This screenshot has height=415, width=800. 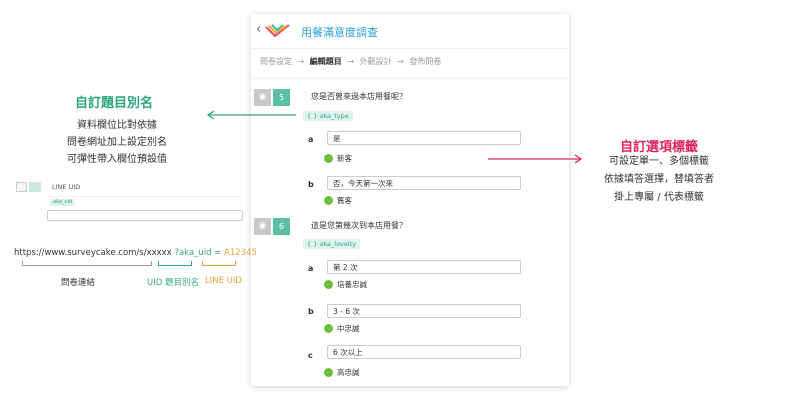 I want to click on label-uid-alias: UID 題目別名, so click(x=173, y=283).